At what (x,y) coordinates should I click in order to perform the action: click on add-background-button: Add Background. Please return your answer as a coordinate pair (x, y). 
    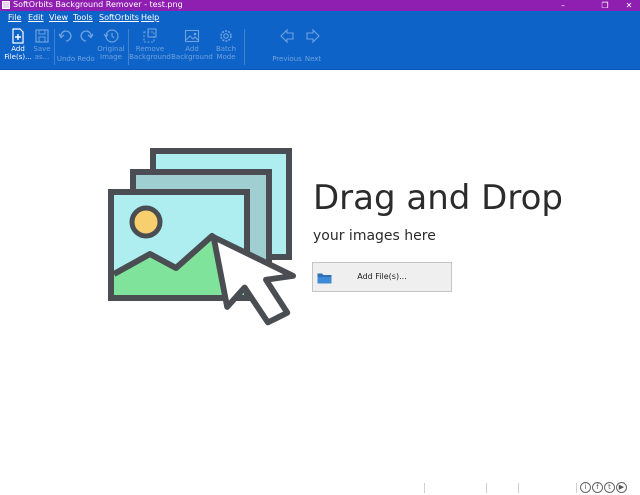
    Looking at the image, I should click on (192, 48).